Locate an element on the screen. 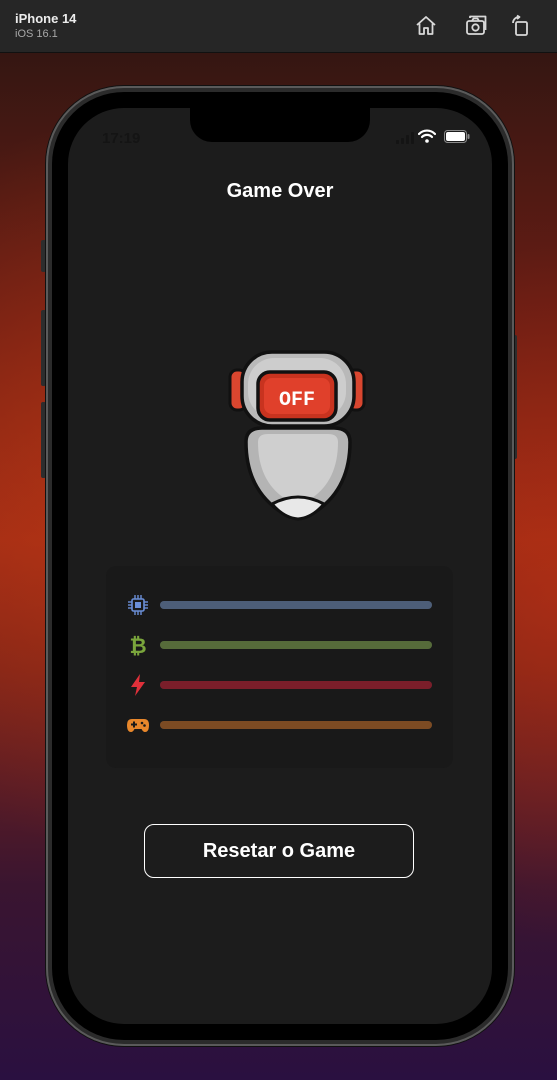 This screenshot has width=557, height=1080. robot-screen-text: OFF is located at coordinates (297, 400).